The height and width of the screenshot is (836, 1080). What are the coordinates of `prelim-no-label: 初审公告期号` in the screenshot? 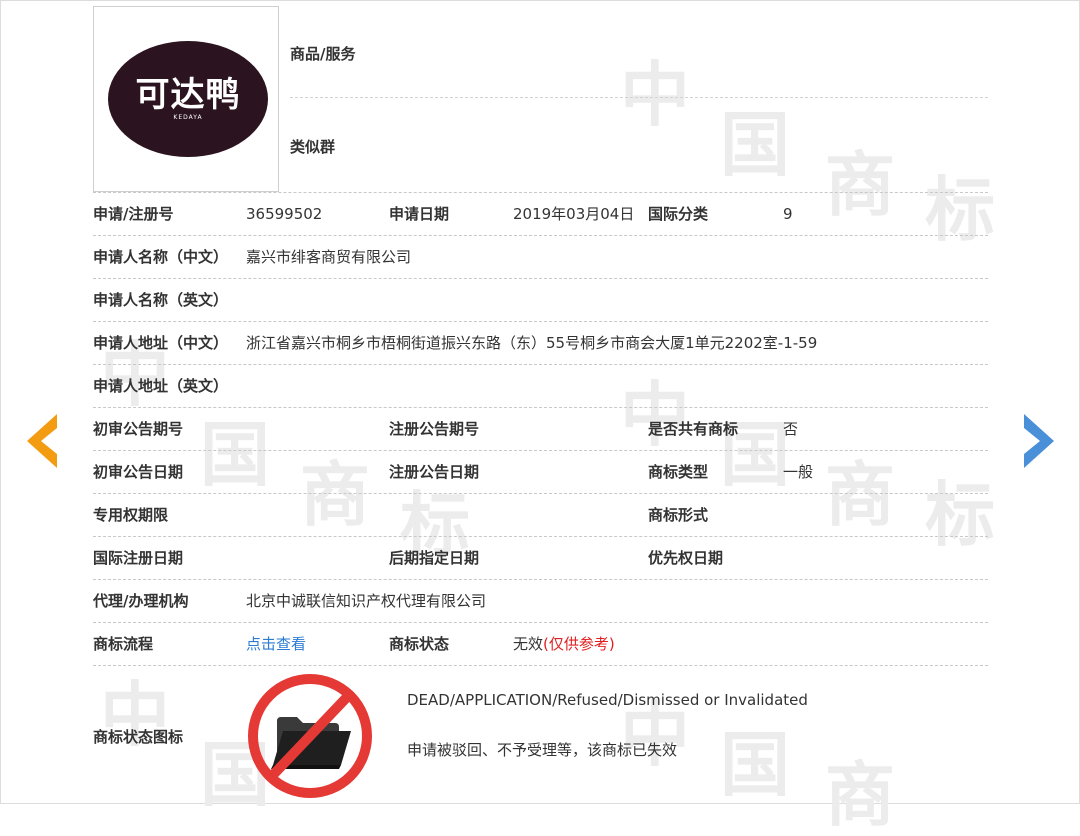 It's located at (138, 429).